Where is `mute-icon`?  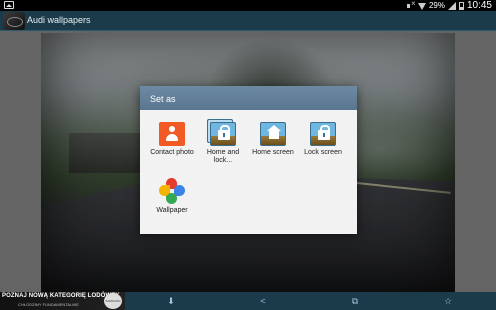
mute-icon is located at coordinates (411, 5).